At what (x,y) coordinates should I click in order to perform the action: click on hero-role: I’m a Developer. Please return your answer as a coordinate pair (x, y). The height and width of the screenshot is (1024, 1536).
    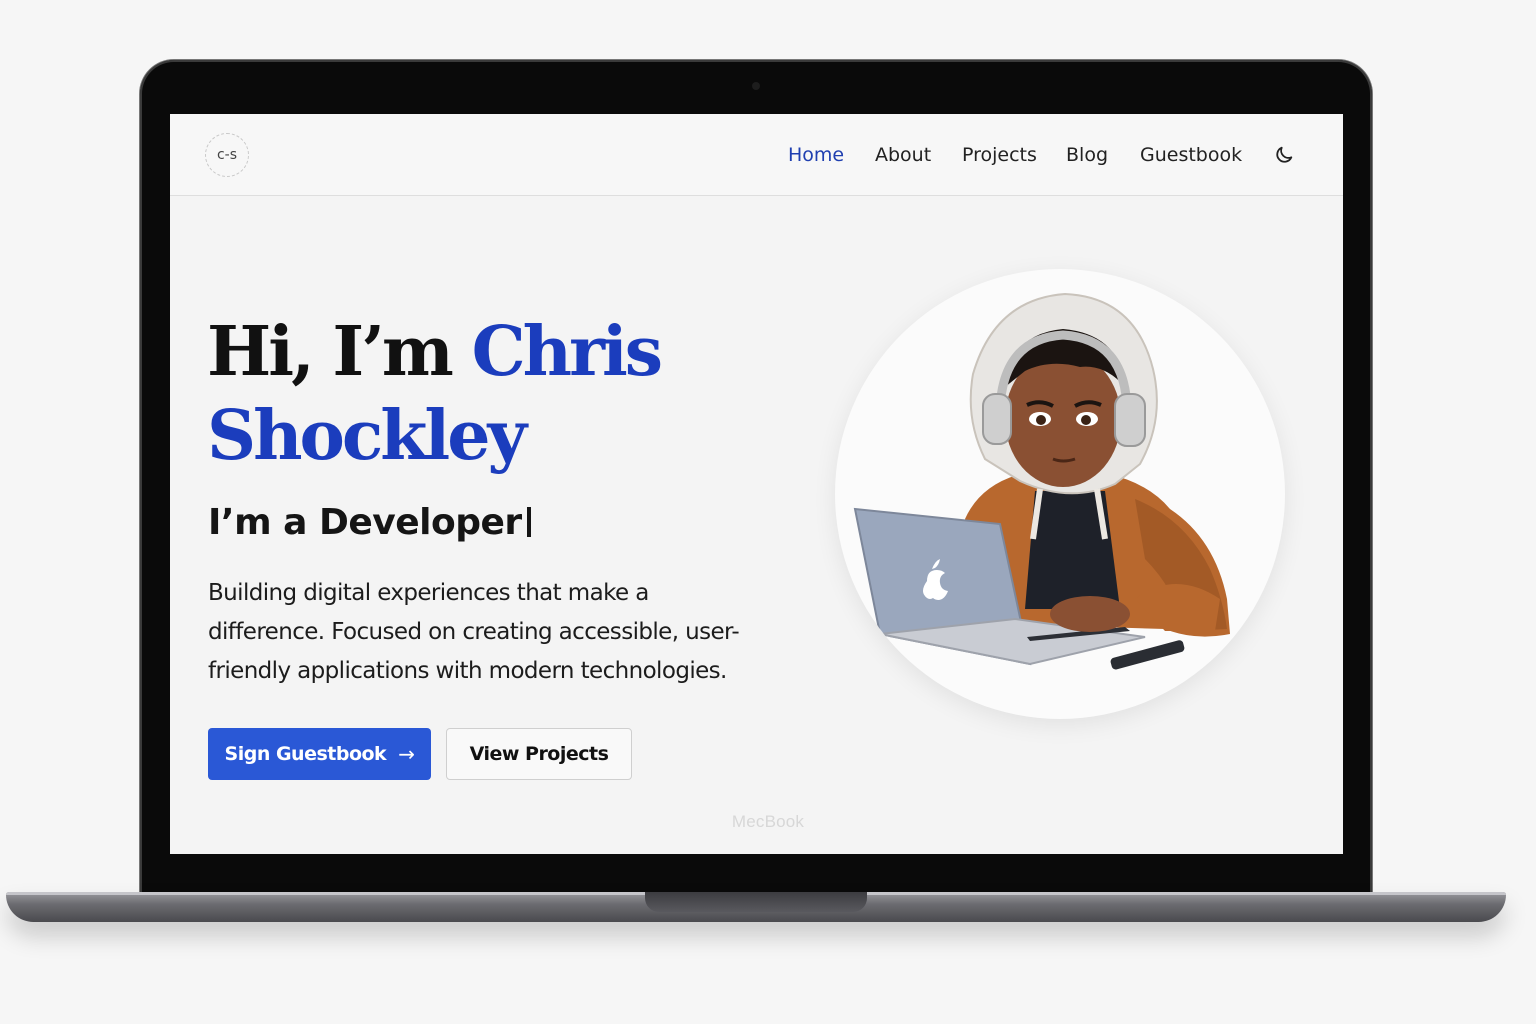
    Looking at the image, I should click on (369, 522).